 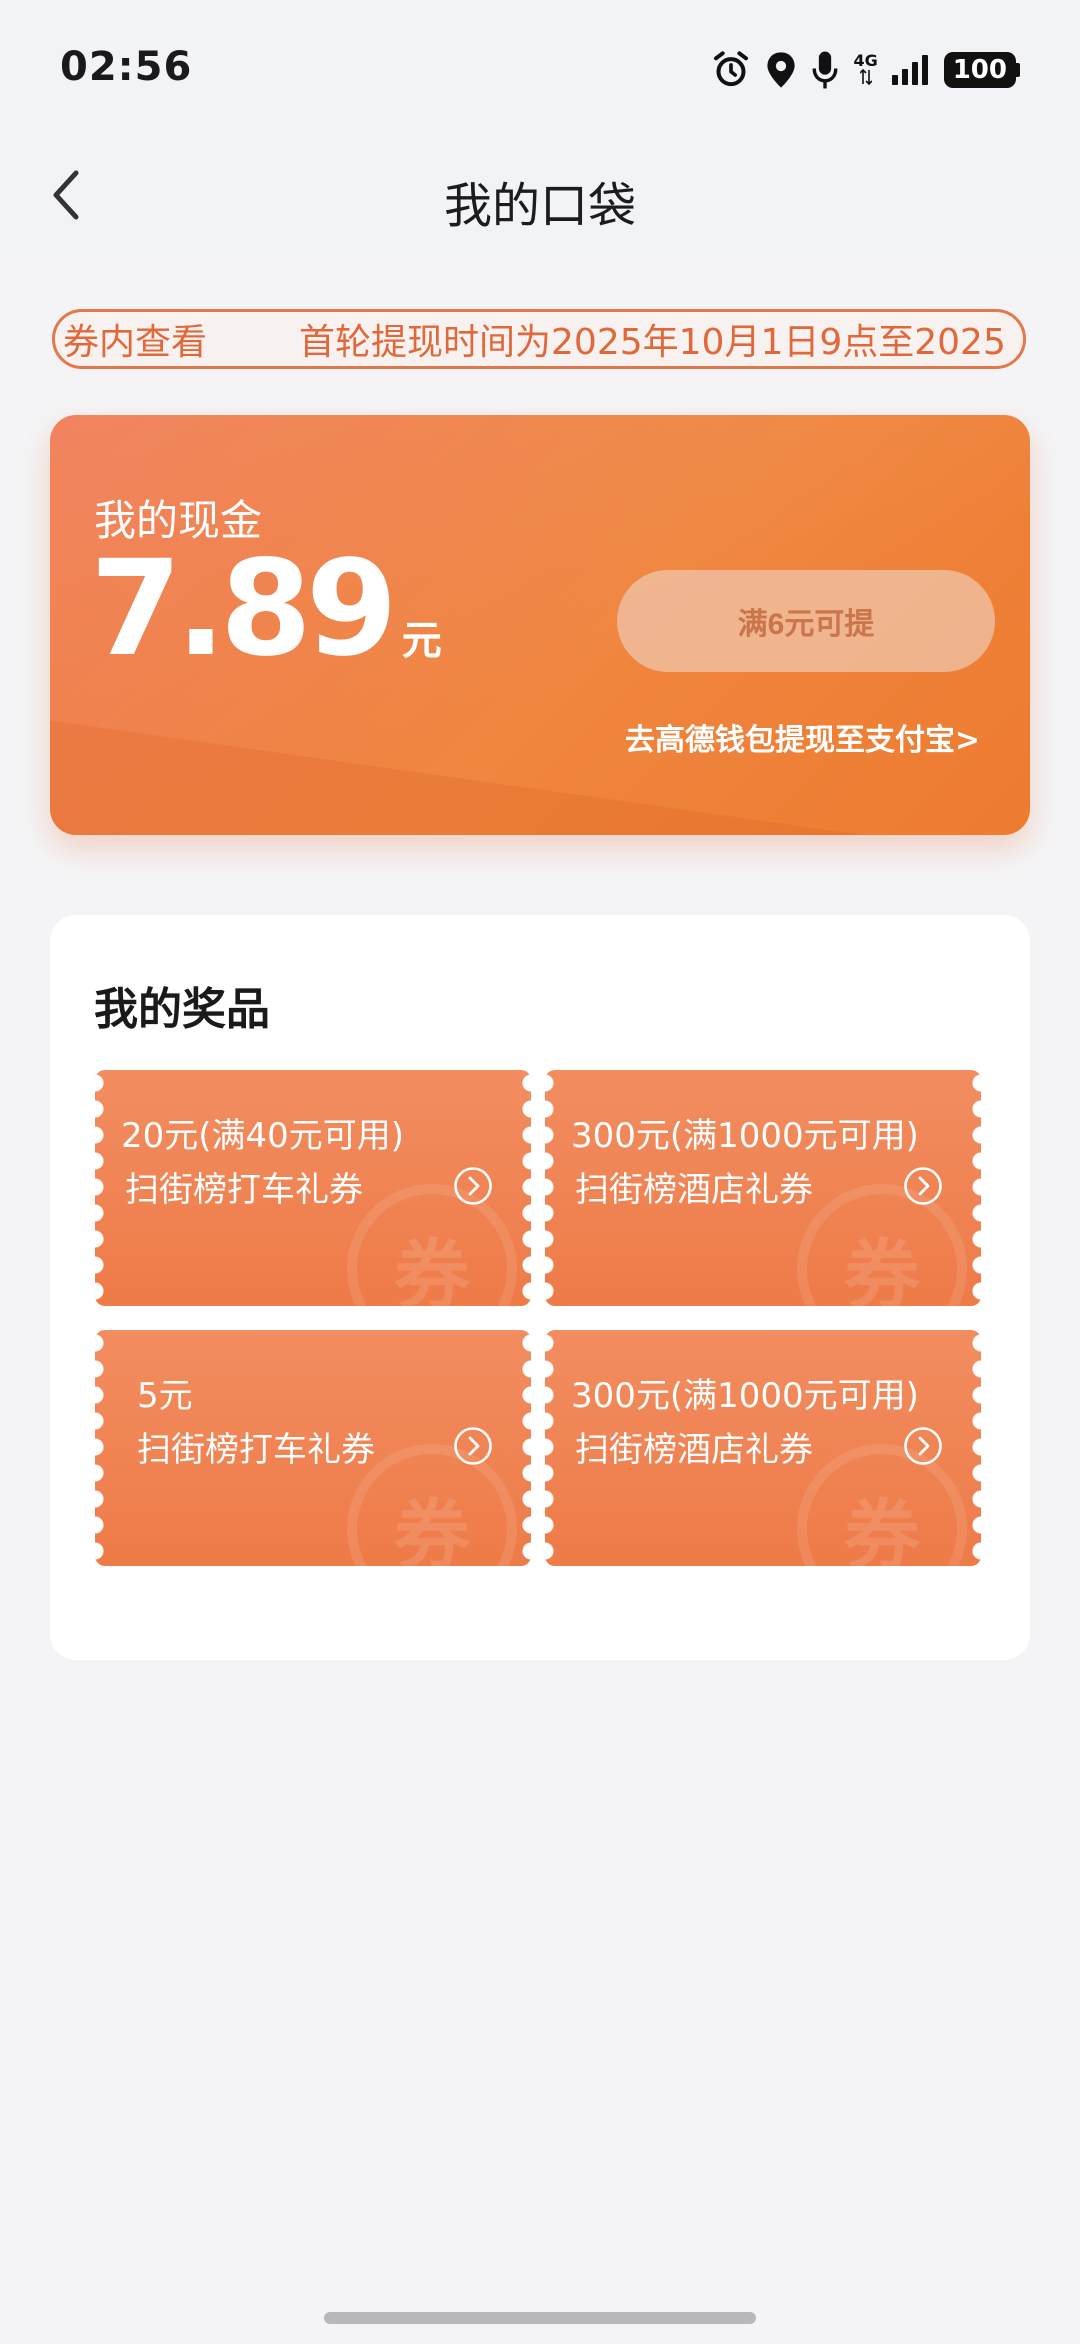 I want to click on data-arrows-icon, so click(x=865, y=77).